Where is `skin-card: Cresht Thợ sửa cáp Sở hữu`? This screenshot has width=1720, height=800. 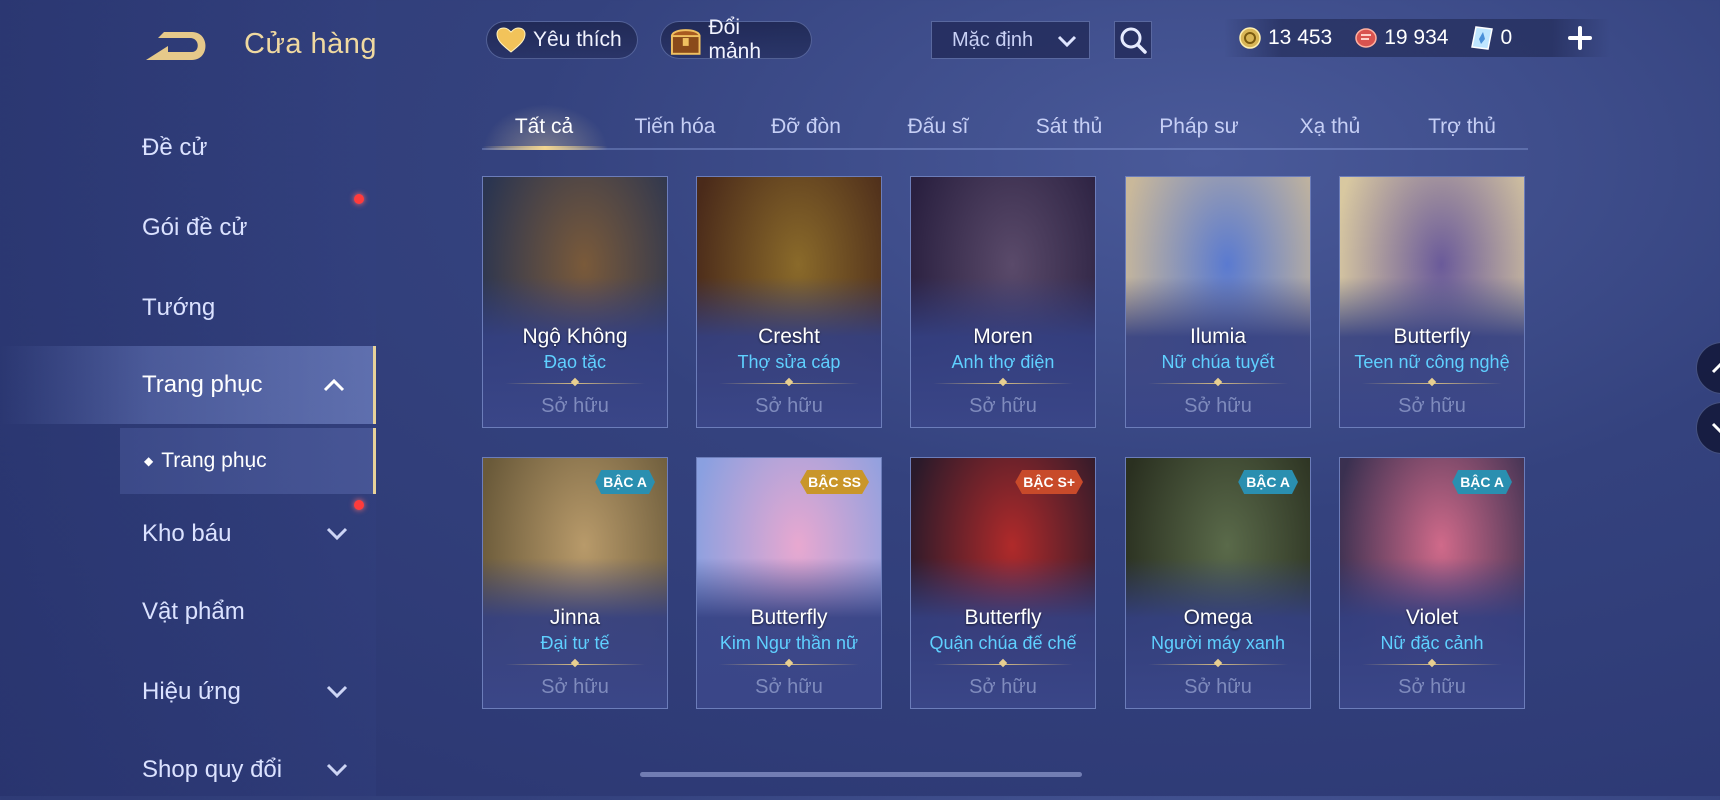
skin-card: Cresht Thợ sửa cáp Sở hữu is located at coordinates (789, 302).